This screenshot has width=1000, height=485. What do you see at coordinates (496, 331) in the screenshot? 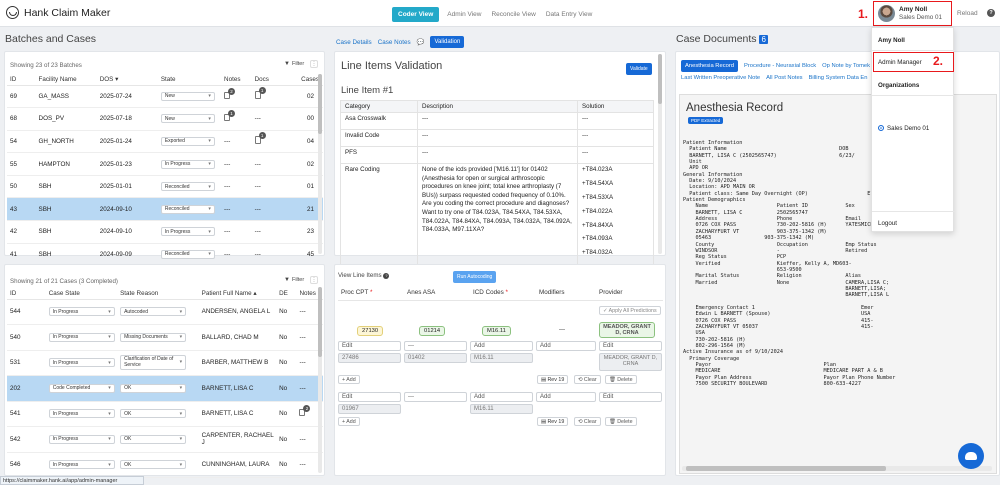
I see `pred-icd: M16.11` at bounding box center [496, 331].